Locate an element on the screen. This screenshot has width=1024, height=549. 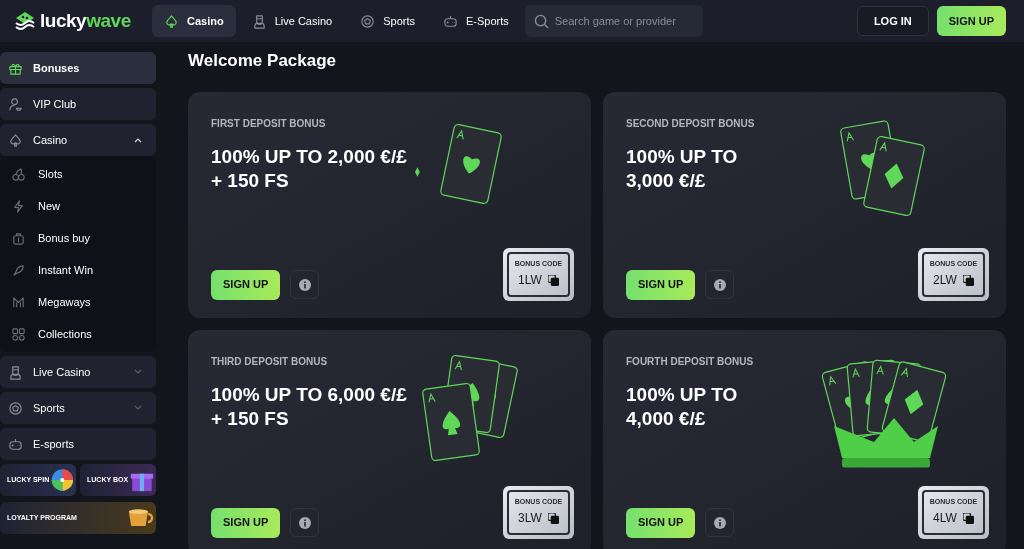
grid-icon is located at coordinates (18, 334).